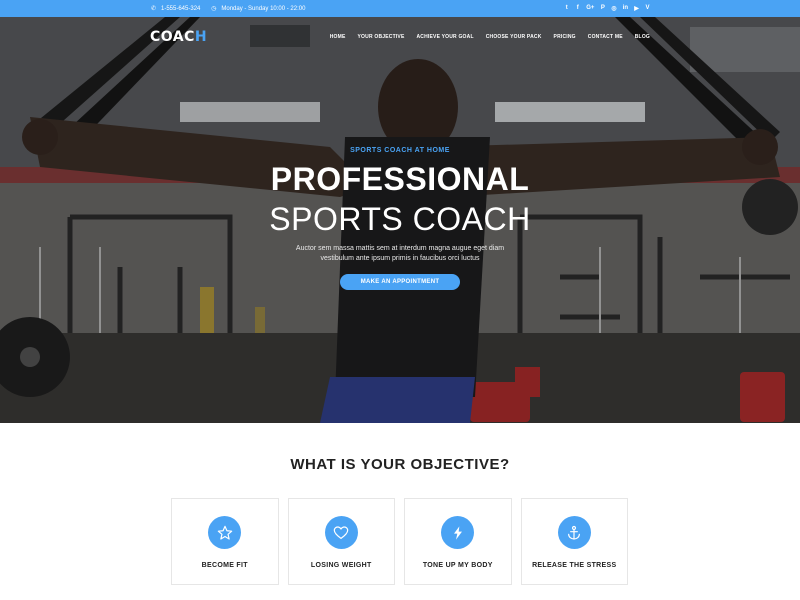  What do you see at coordinates (566, 8) in the screenshot?
I see `twitter-icon: t` at bounding box center [566, 8].